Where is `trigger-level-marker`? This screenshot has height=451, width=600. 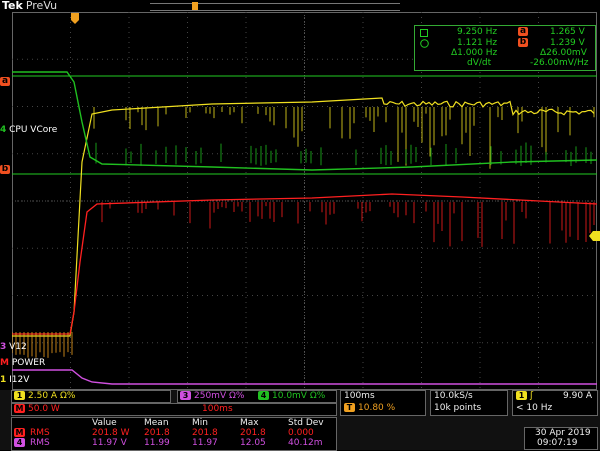 trigger-level-marker is located at coordinates (594, 233).